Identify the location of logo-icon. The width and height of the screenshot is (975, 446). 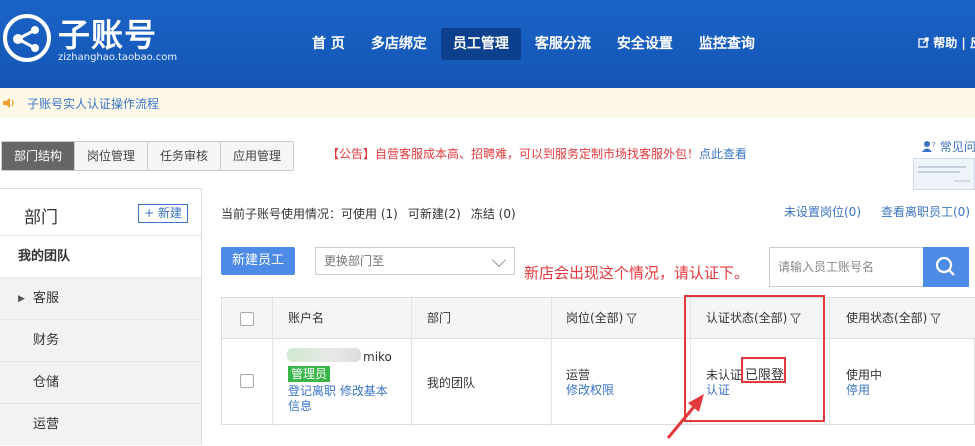
(27, 38).